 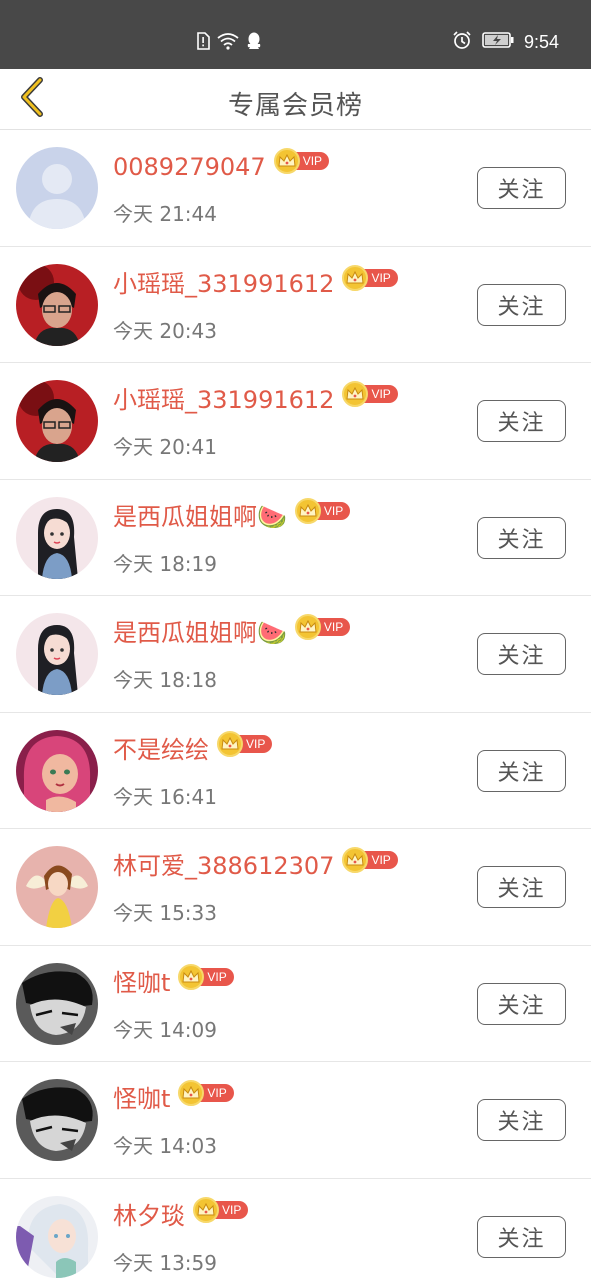 What do you see at coordinates (161, 750) in the screenshot?
I see `member-name: 不是绘绘` at bounding box center [161, 750].